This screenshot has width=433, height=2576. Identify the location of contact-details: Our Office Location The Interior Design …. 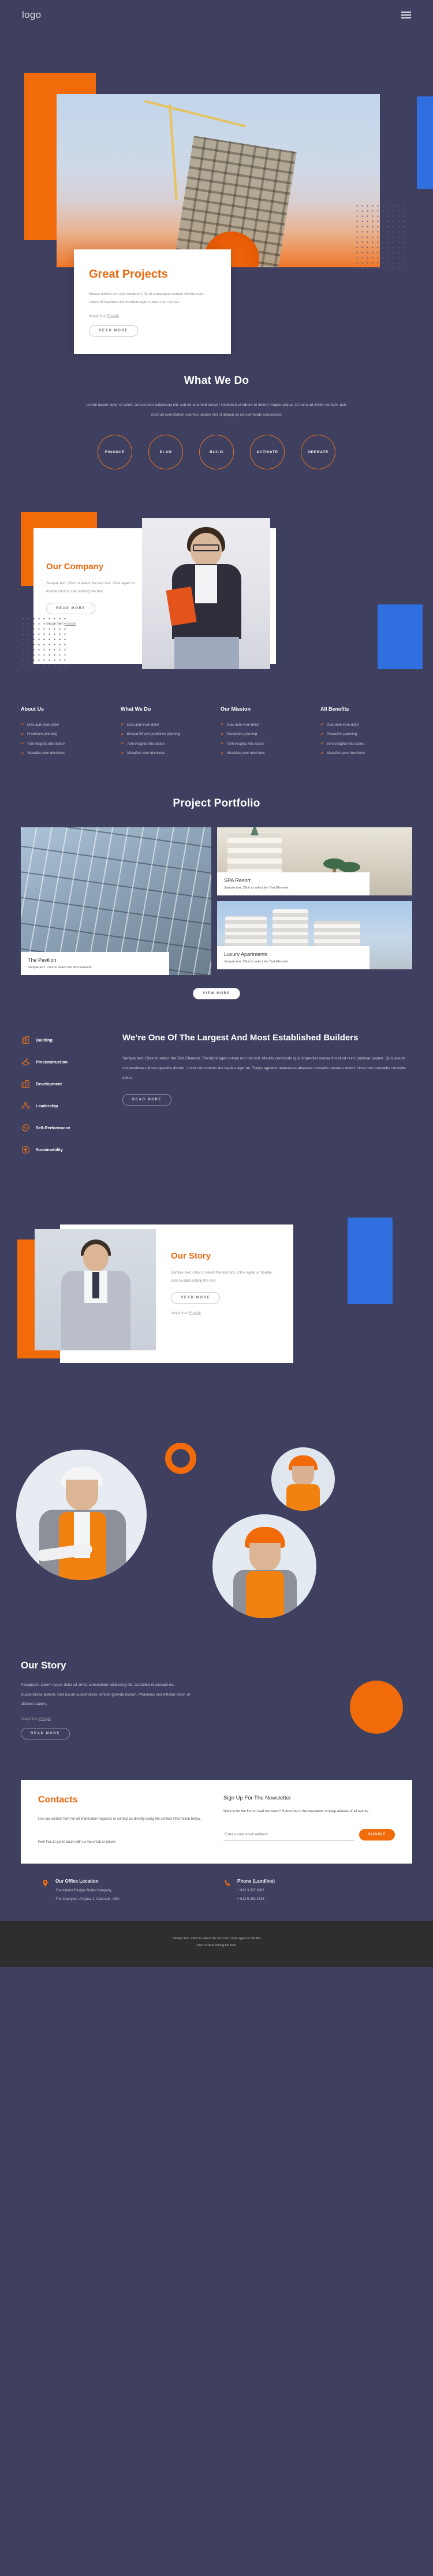
(216, 1882).